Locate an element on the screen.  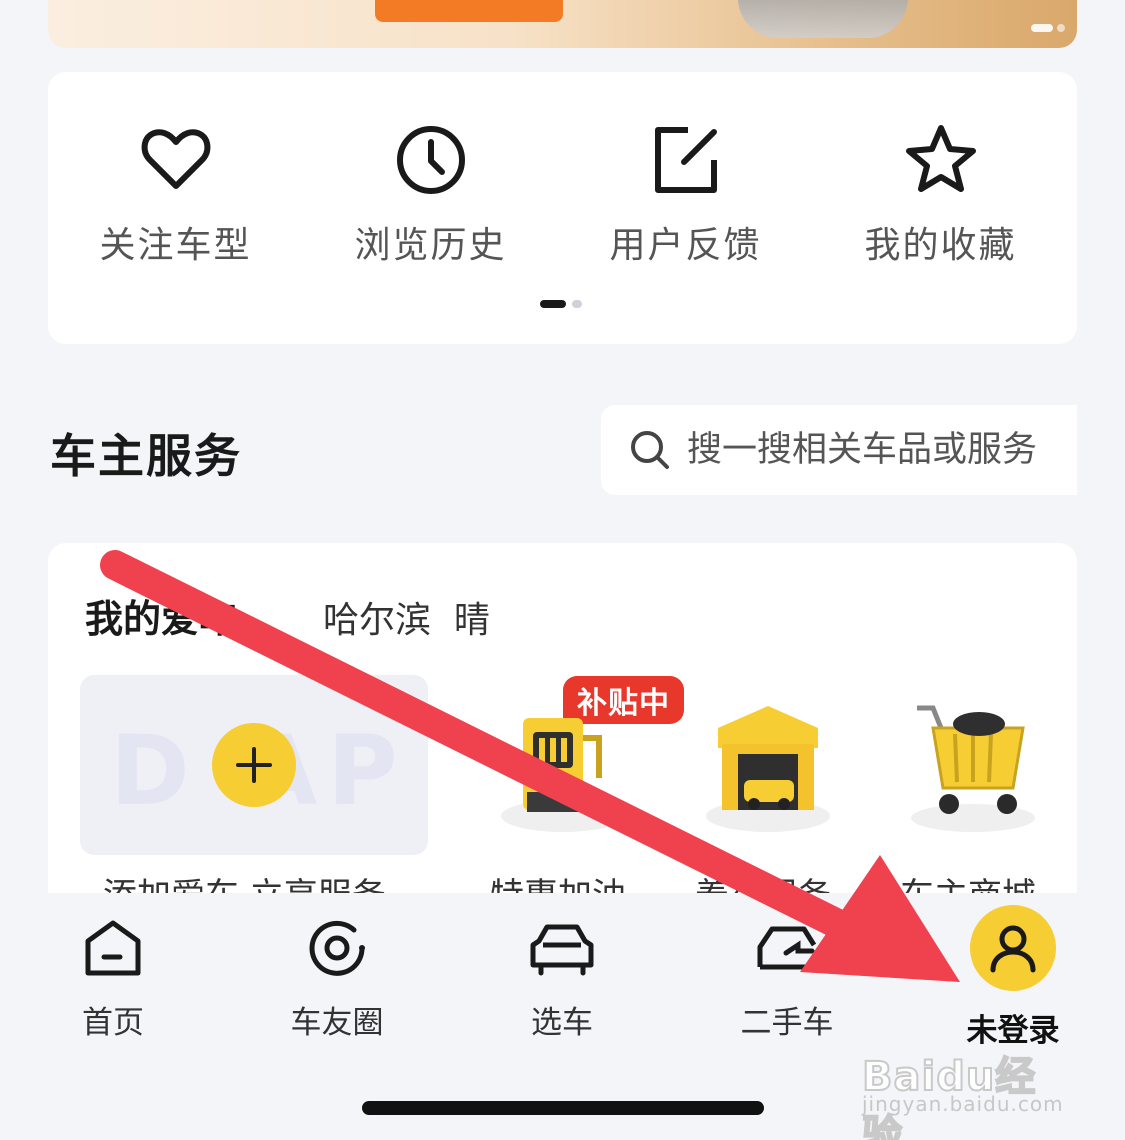
search-input is located at coordinates (877, 450).